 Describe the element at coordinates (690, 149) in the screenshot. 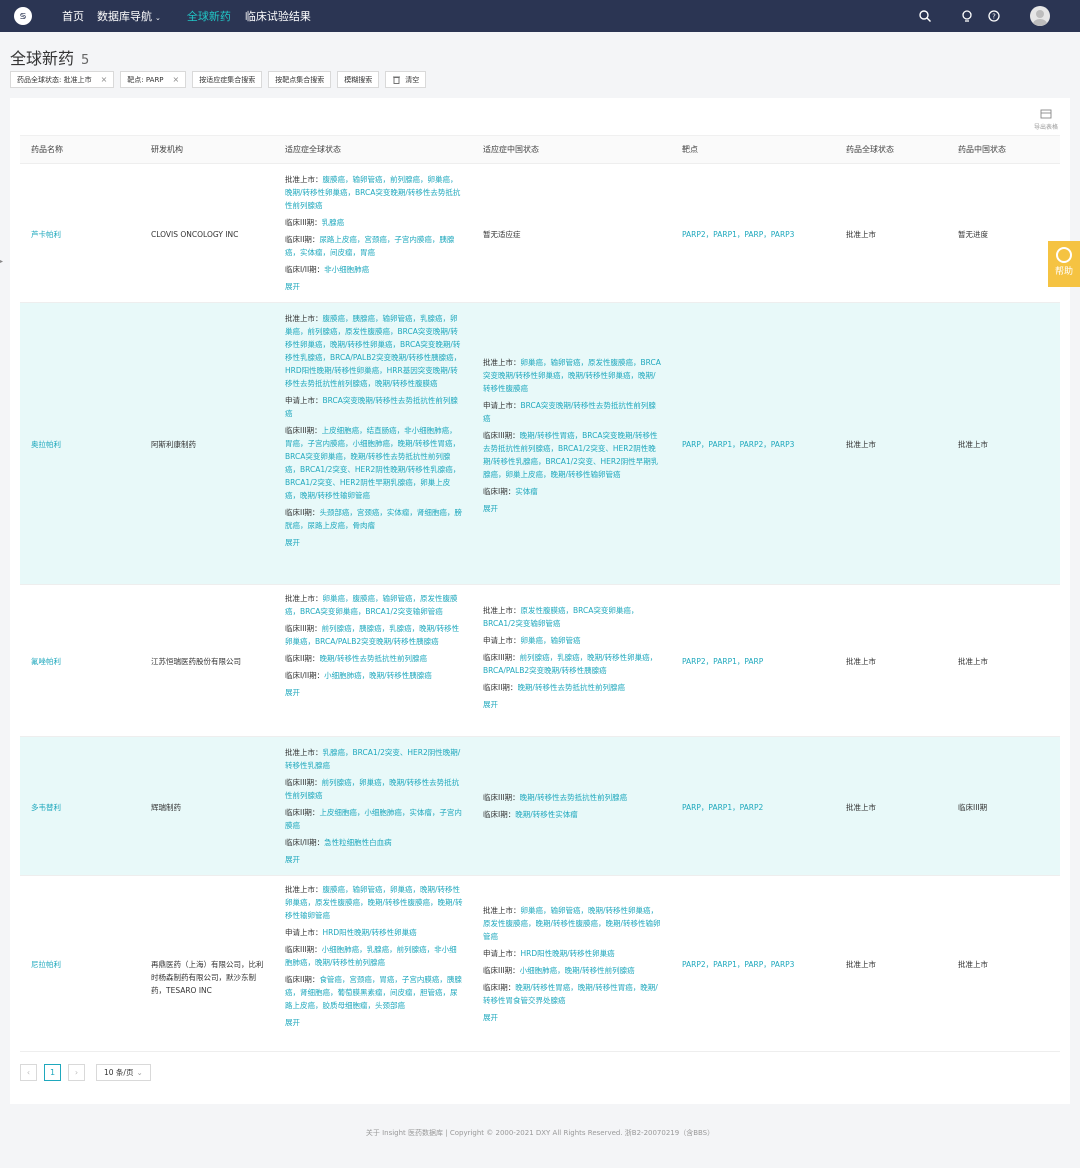

I see `column-header: 靶点` at that location.